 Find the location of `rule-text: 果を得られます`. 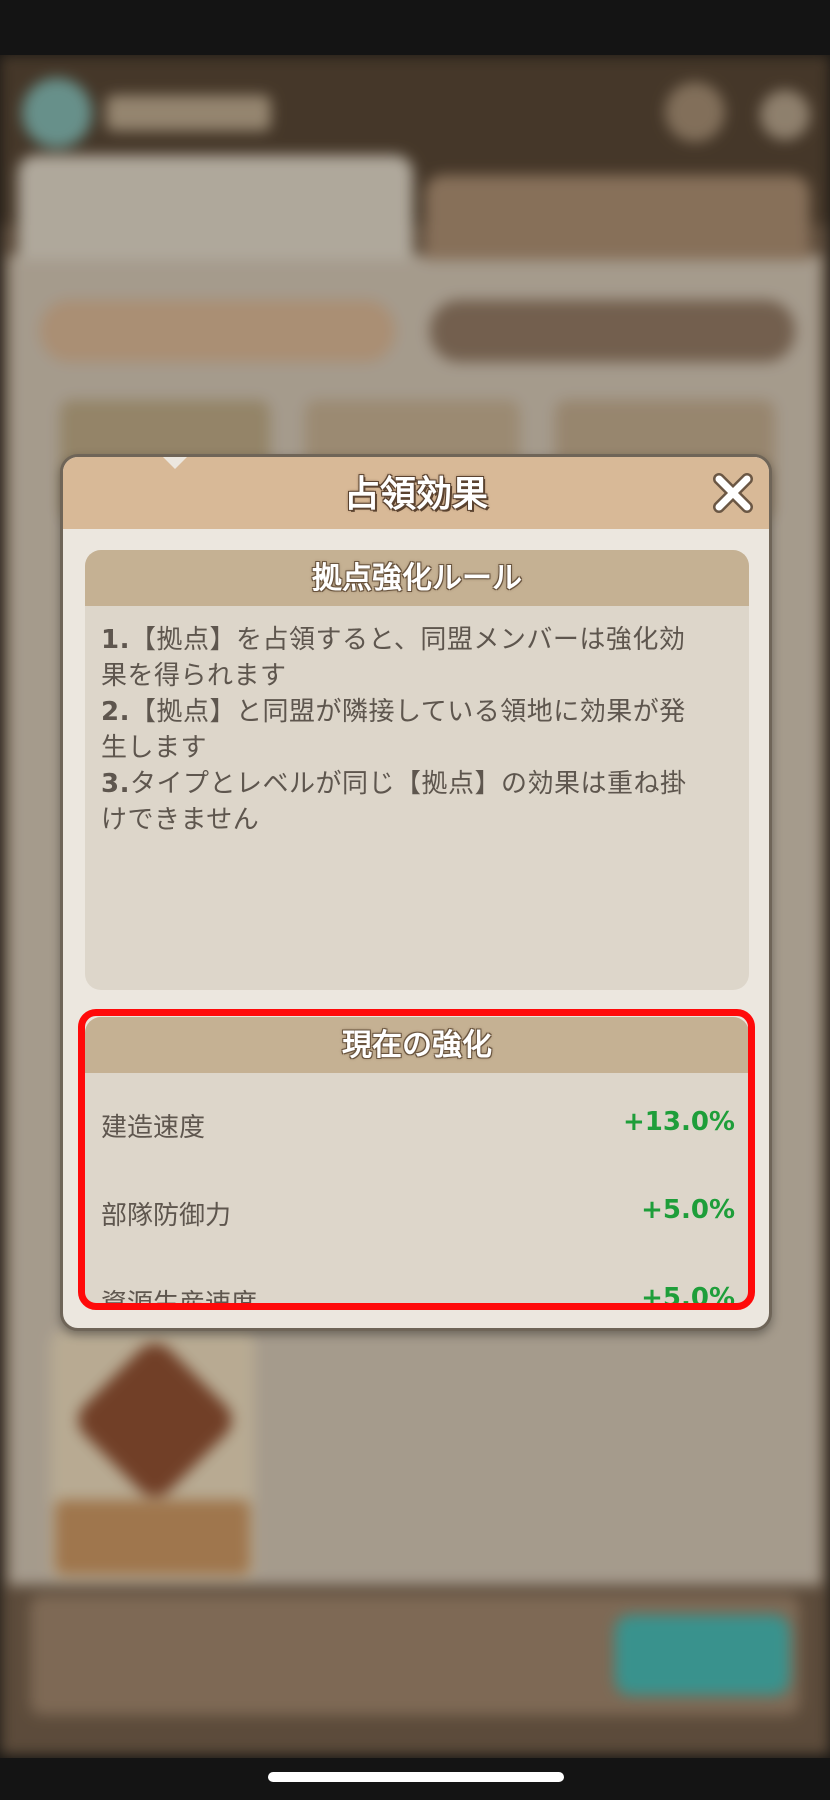

rule-text: 果を得られます is located at coordinates (194, 676).